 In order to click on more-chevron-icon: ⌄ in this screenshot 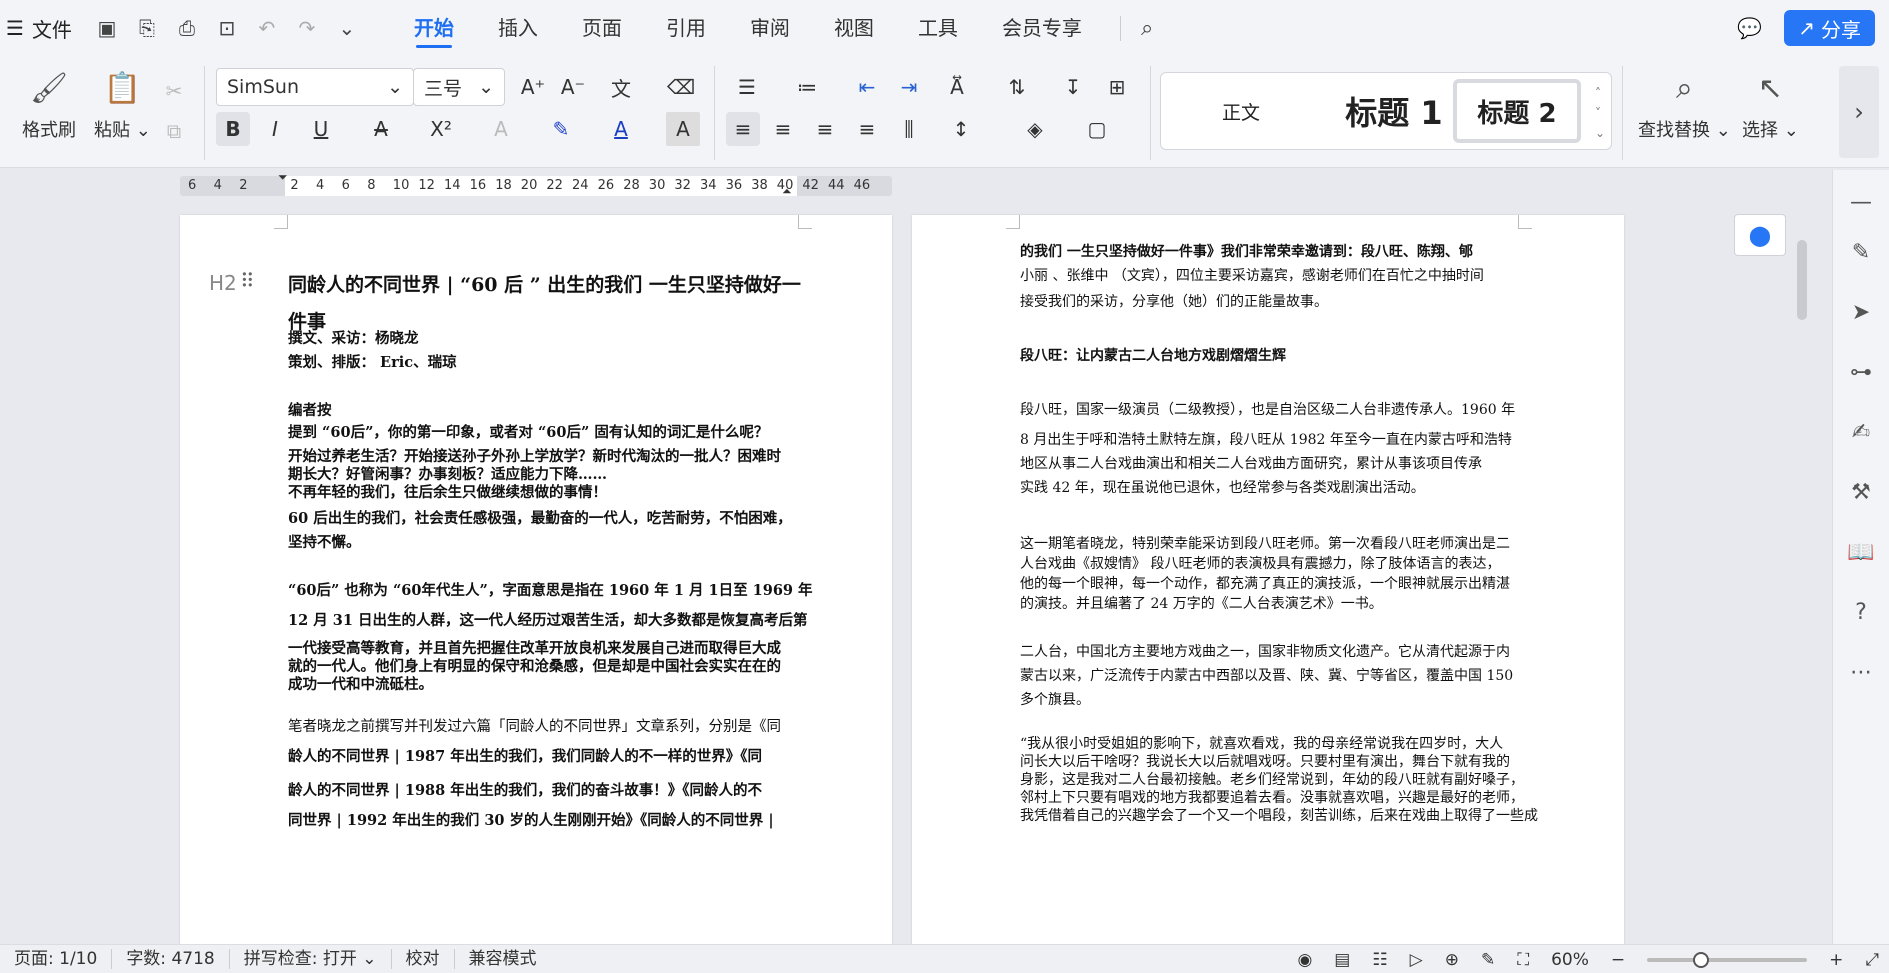, I will do `click(347, 28)`.